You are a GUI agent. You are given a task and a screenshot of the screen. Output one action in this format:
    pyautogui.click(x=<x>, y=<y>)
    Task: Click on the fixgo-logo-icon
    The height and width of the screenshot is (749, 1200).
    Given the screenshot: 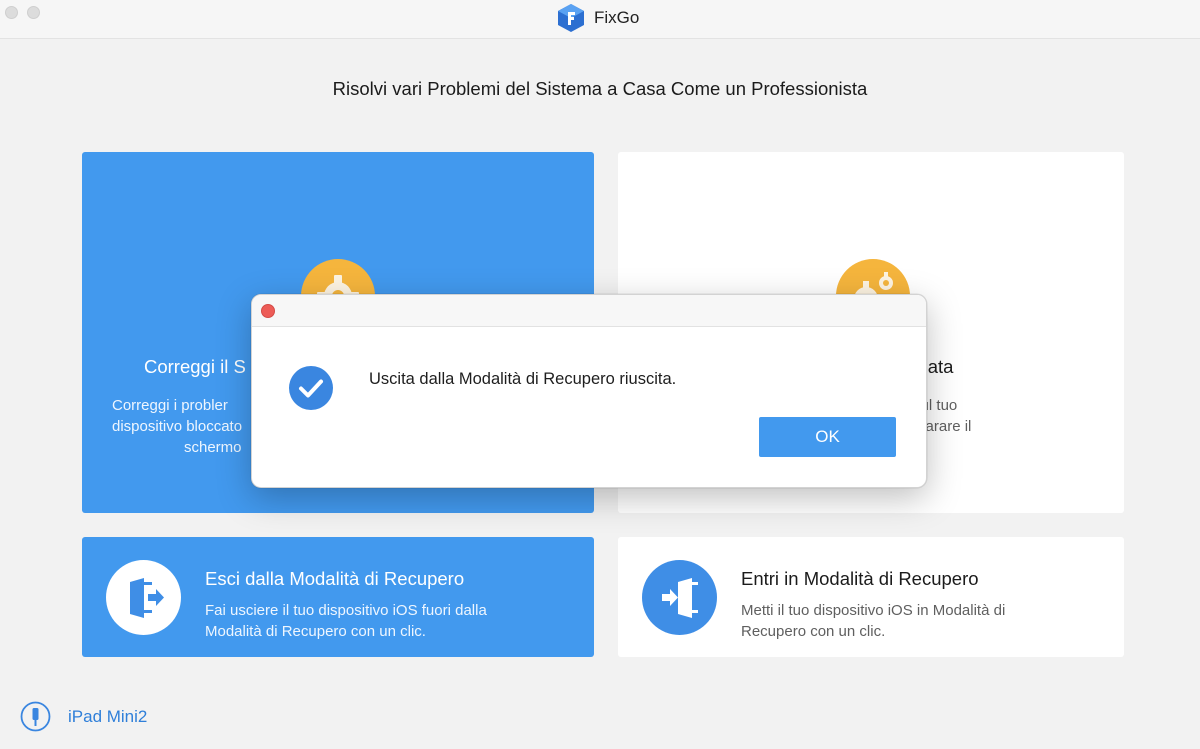 What is the action you would take?
    pyautogui.click(x=571, y=18)
    